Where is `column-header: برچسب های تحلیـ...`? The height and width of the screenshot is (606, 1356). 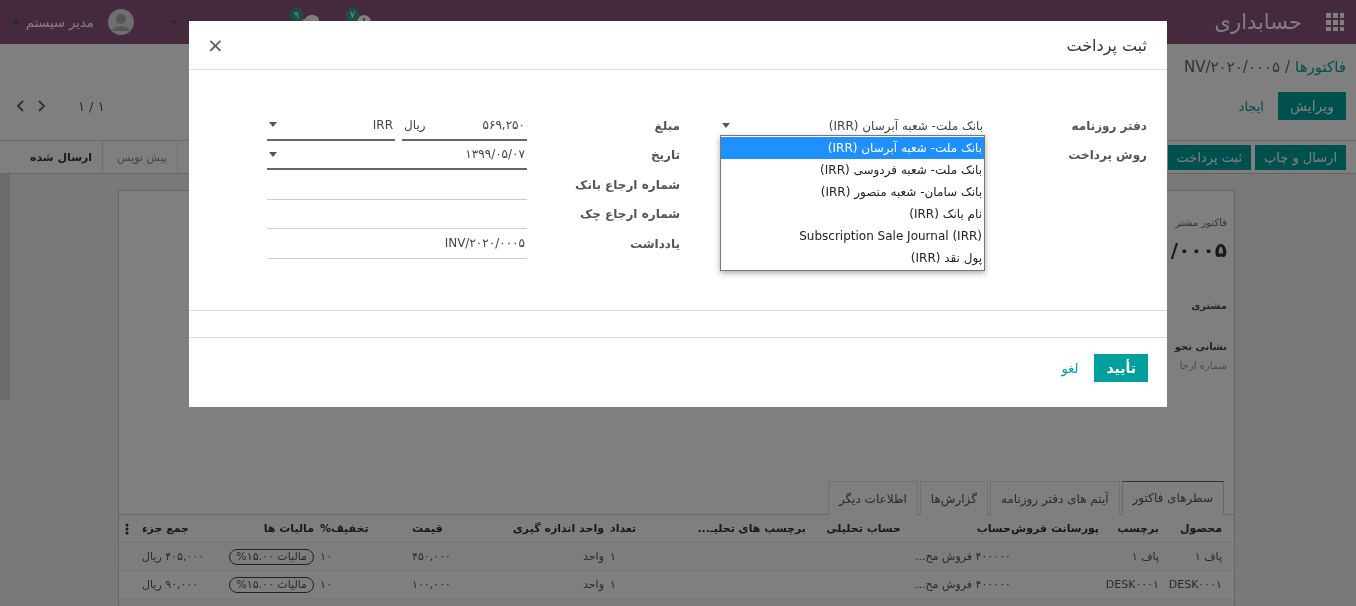 column-header: برچسب های تحلیـ... is located at coordinates (752, 528).